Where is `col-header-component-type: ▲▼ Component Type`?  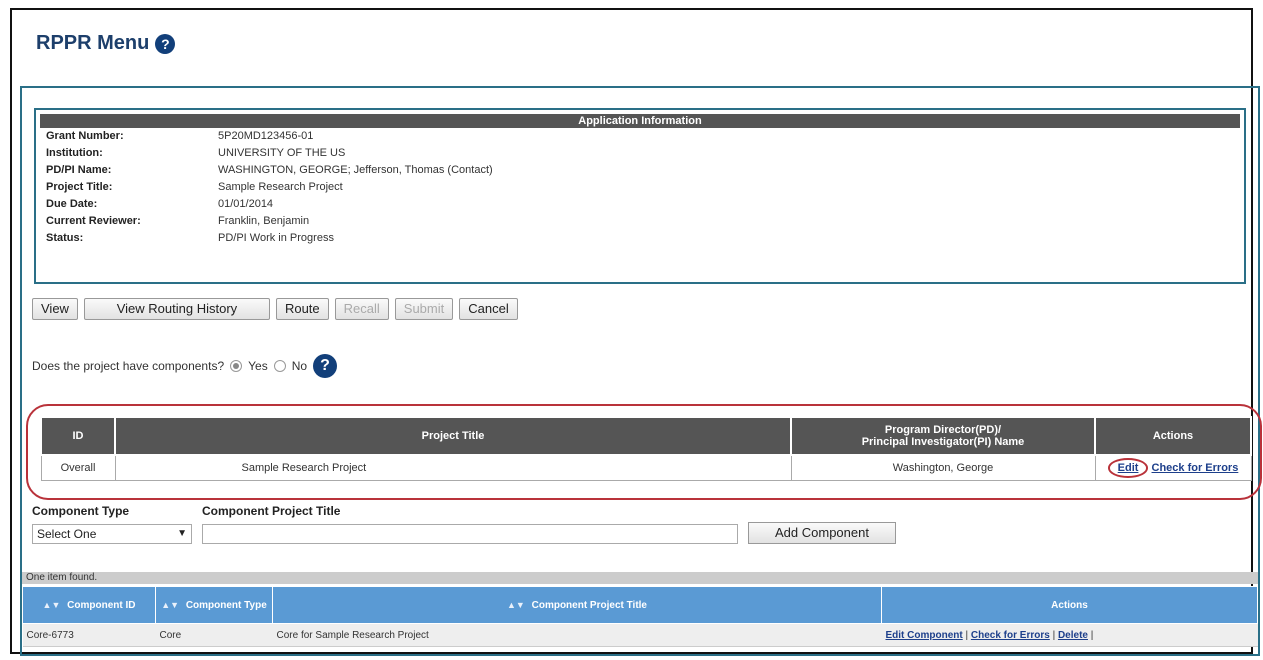 col-header-component-type: ▲▼ Component Type is located at coordinates (214, 605).